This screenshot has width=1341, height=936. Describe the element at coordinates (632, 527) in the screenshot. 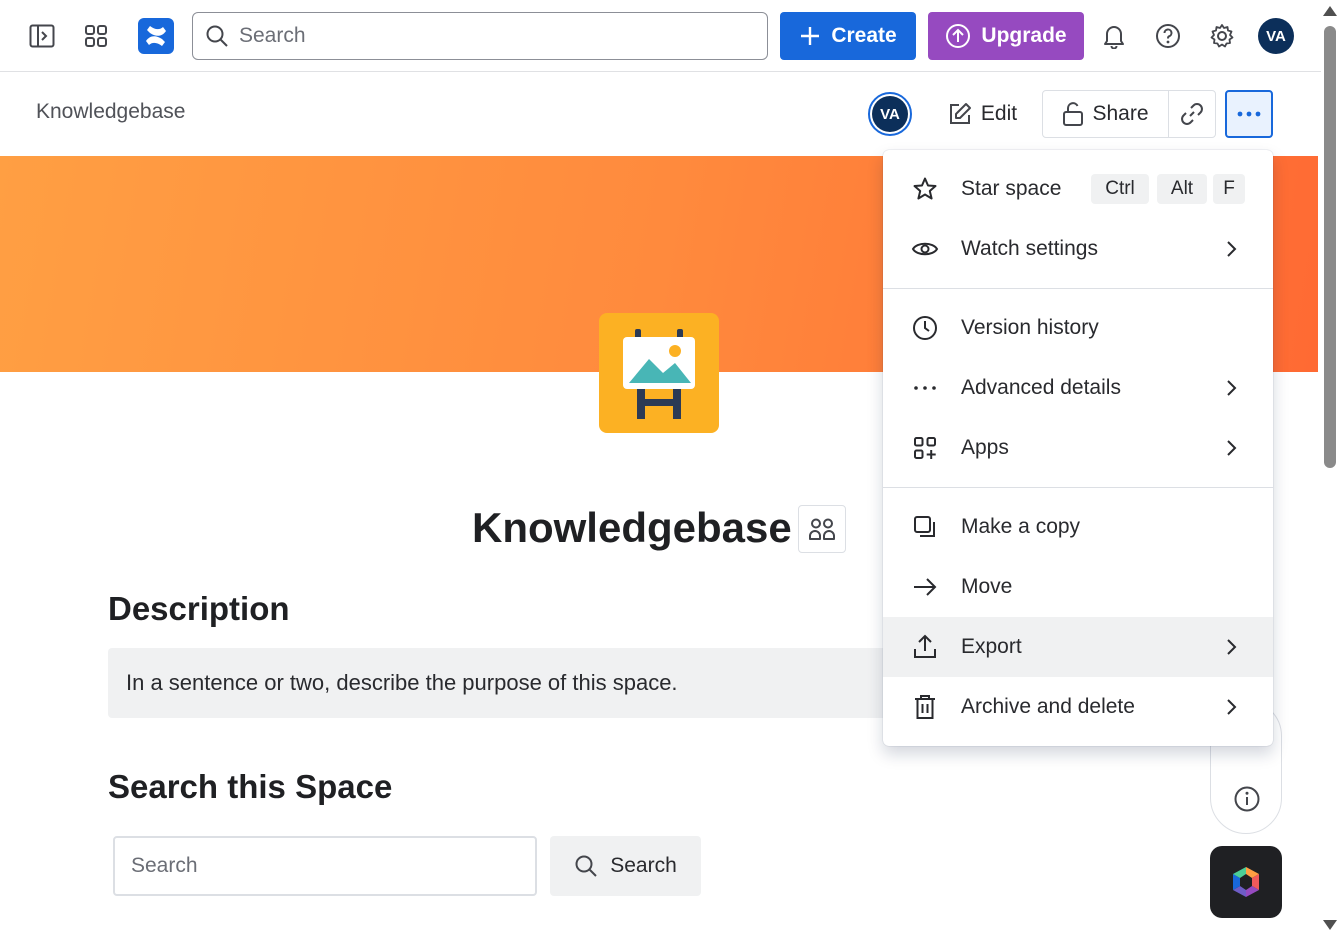

I see `space-title: Knowledgebase` at that location.